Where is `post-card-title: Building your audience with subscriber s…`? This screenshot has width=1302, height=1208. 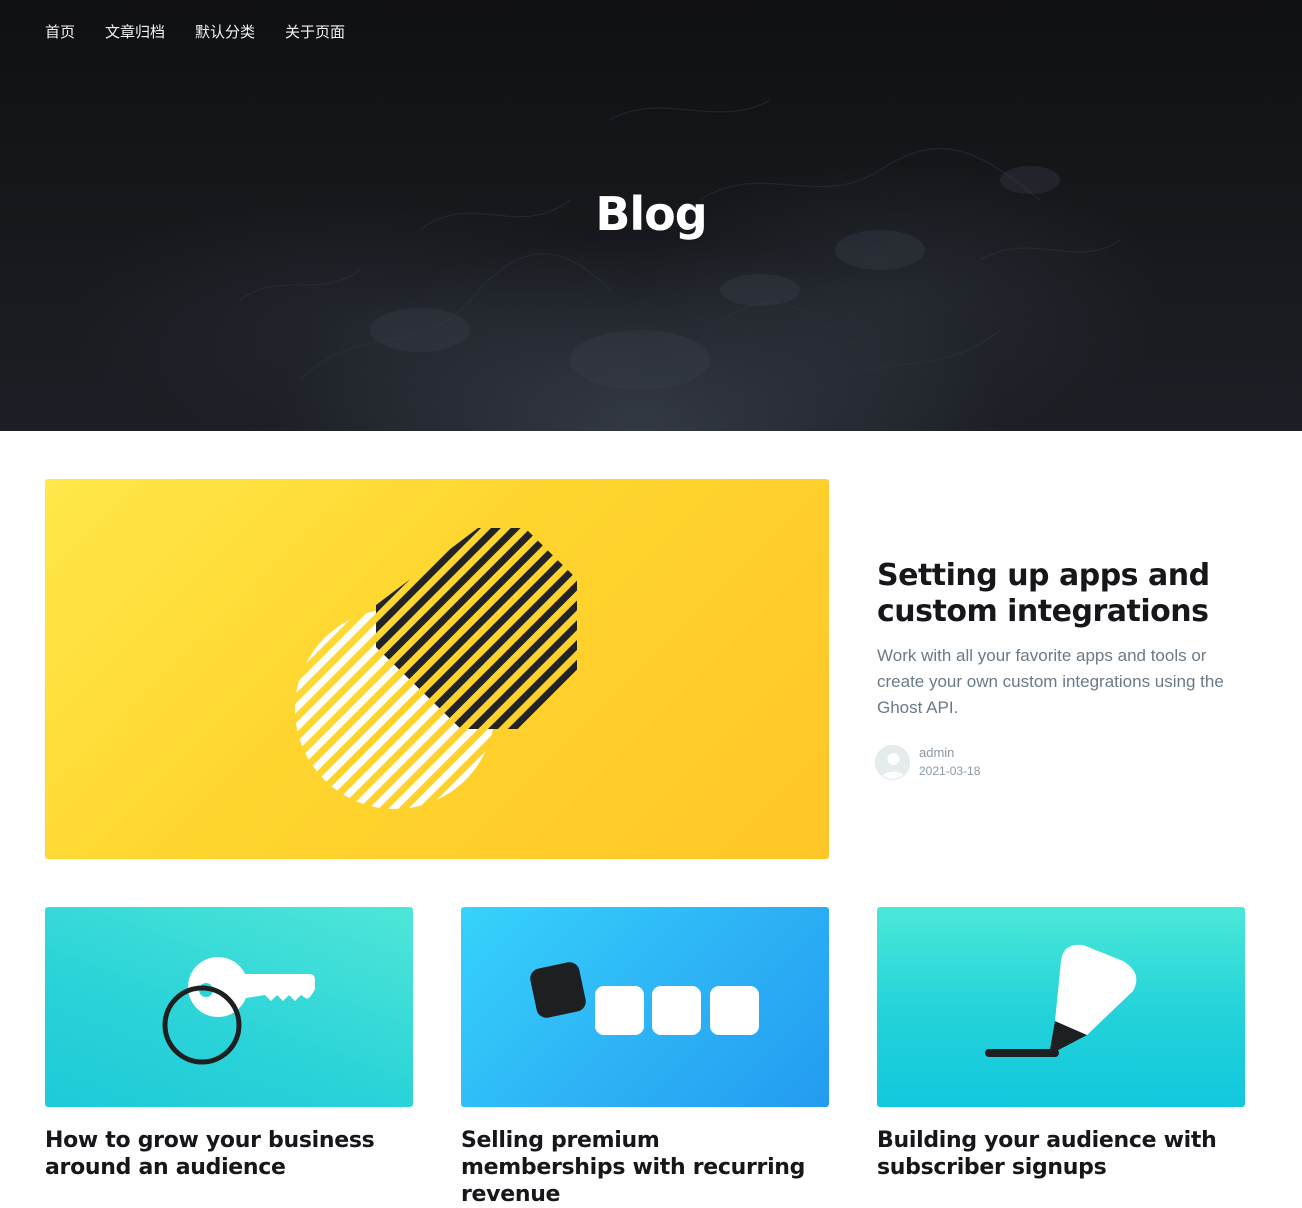 post-card-title: Building your audience with subscriber s… is located at coordinates (1061, 1154).